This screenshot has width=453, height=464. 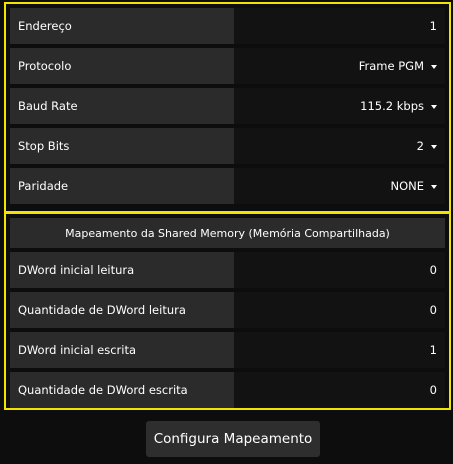 I want to click on baud-rate-row: Baud Rate 115.2 kbps, so click(x=227, y=106).